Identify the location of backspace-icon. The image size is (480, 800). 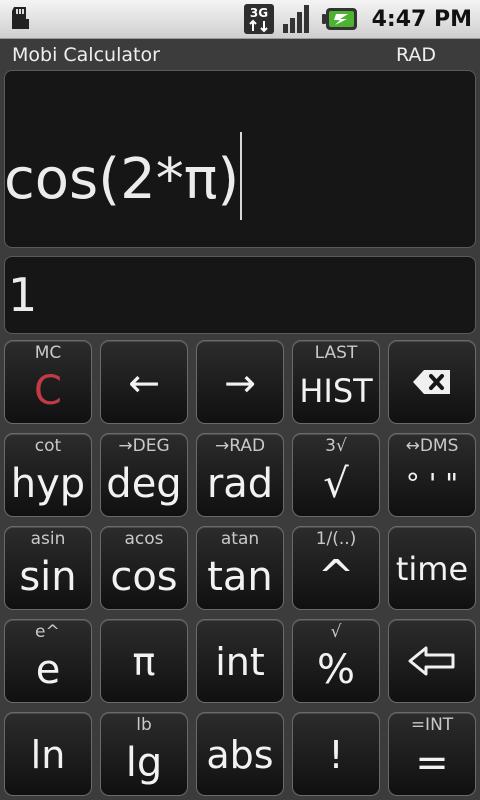
(431, 382).